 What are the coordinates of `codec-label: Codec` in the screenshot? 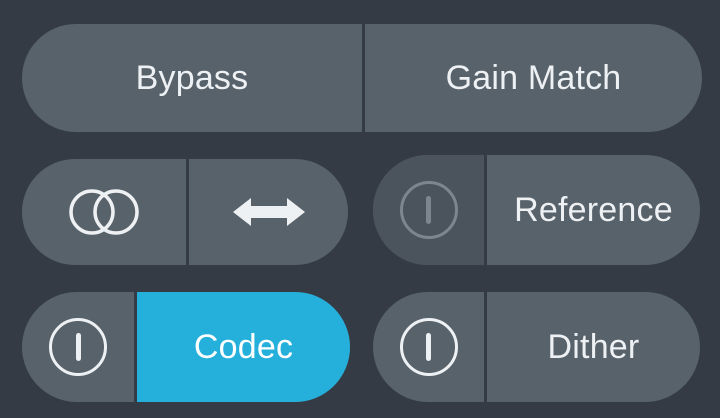 It's located at (243, 346).